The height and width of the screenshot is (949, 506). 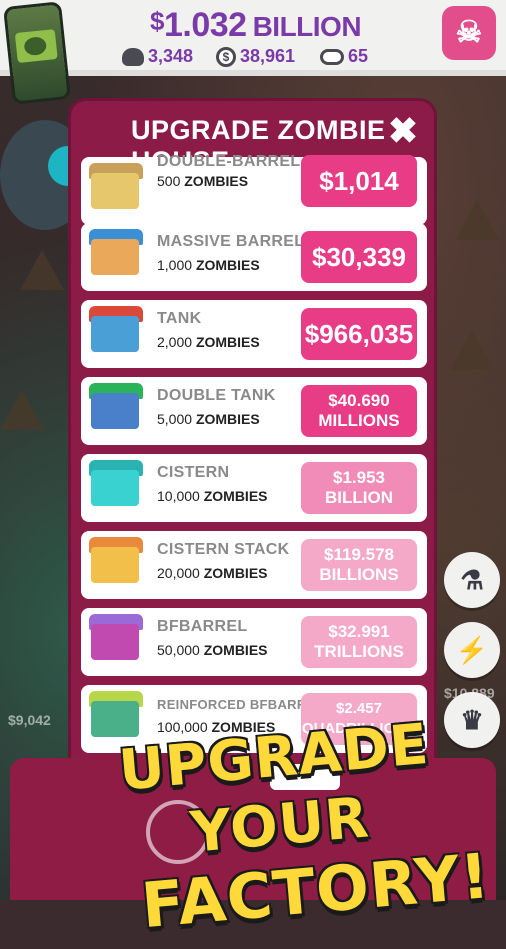 What do you see at coordinates (403, 131) in the screenshot?
I see `close-icon: ✖` at bounding box center [403, 131].